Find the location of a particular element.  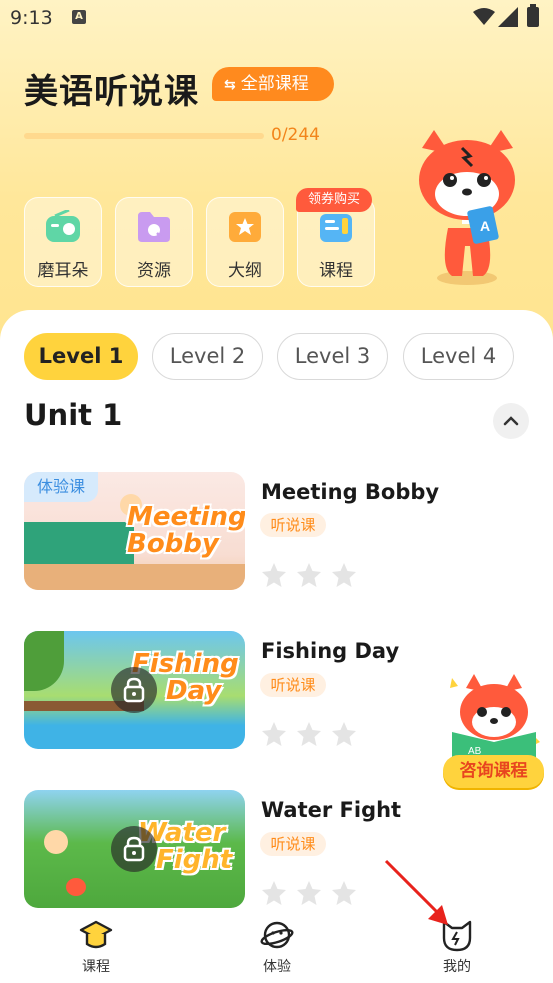

lesson-thumbnail: Meeting Bobby 体验课 is located at coordinates (134, 531).